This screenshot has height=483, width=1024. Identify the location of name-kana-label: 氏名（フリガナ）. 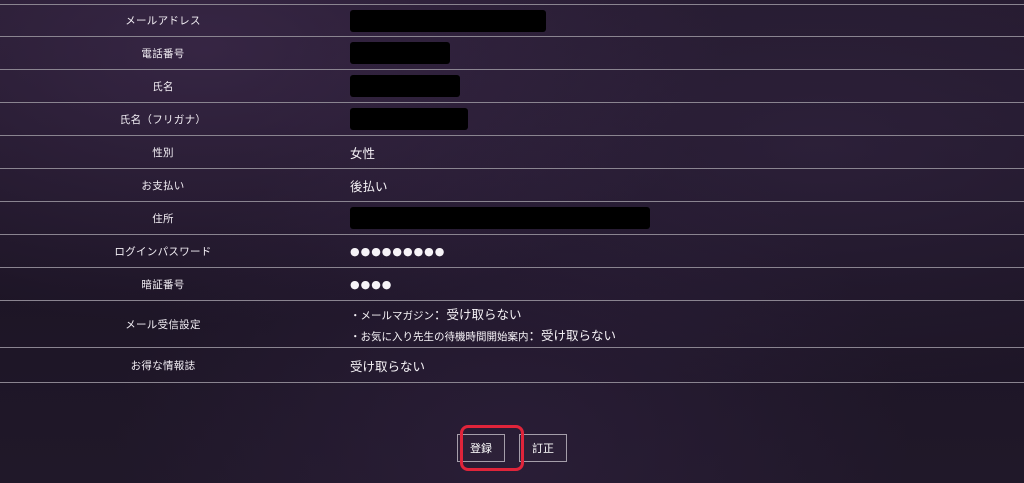
(163, 119).